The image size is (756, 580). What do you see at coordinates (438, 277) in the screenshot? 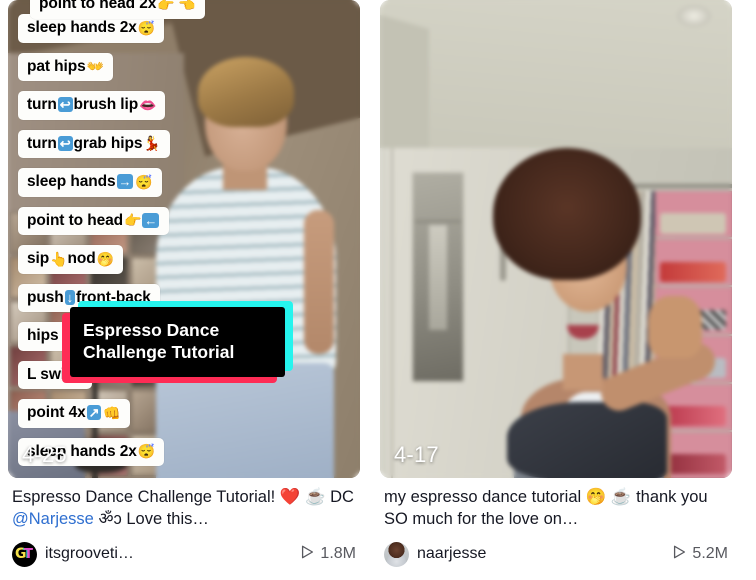
I see `mirror-cloth` at bounding box center [438, 277].